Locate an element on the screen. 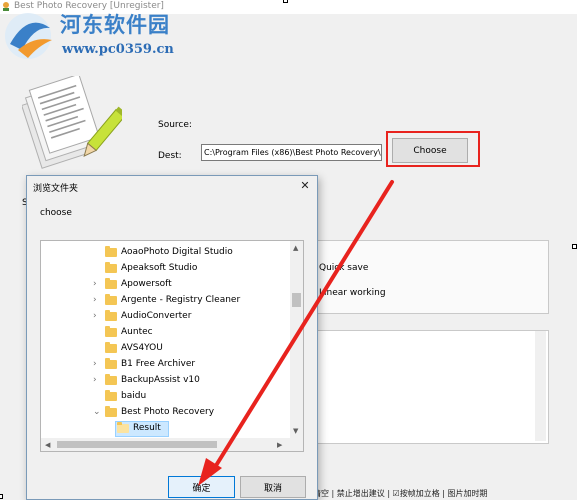  dialog-title: 浏览文件夹 is located at coordinates (56, 189).